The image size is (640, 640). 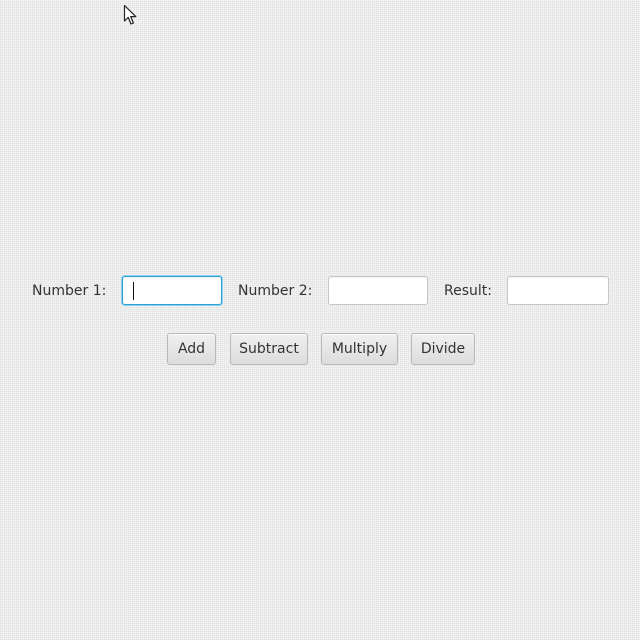 What do you see at coordinates (443, 349) in the screenshot?
I see `divide-button: Divide` at bounding box center [443, 349].